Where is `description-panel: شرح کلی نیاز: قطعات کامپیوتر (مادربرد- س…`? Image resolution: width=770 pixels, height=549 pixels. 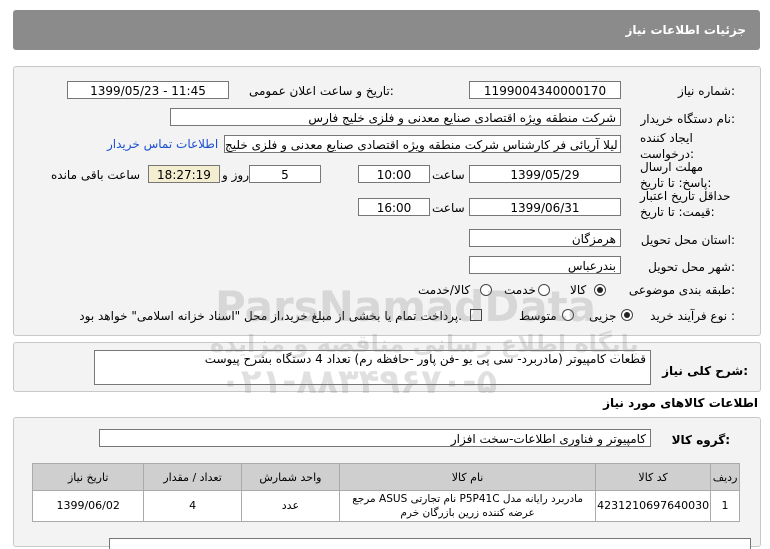 description-panel: شرح کلی نیاز: قطعات کامپیوتر (مادربرد- س… is located at coordinates (387, 367).